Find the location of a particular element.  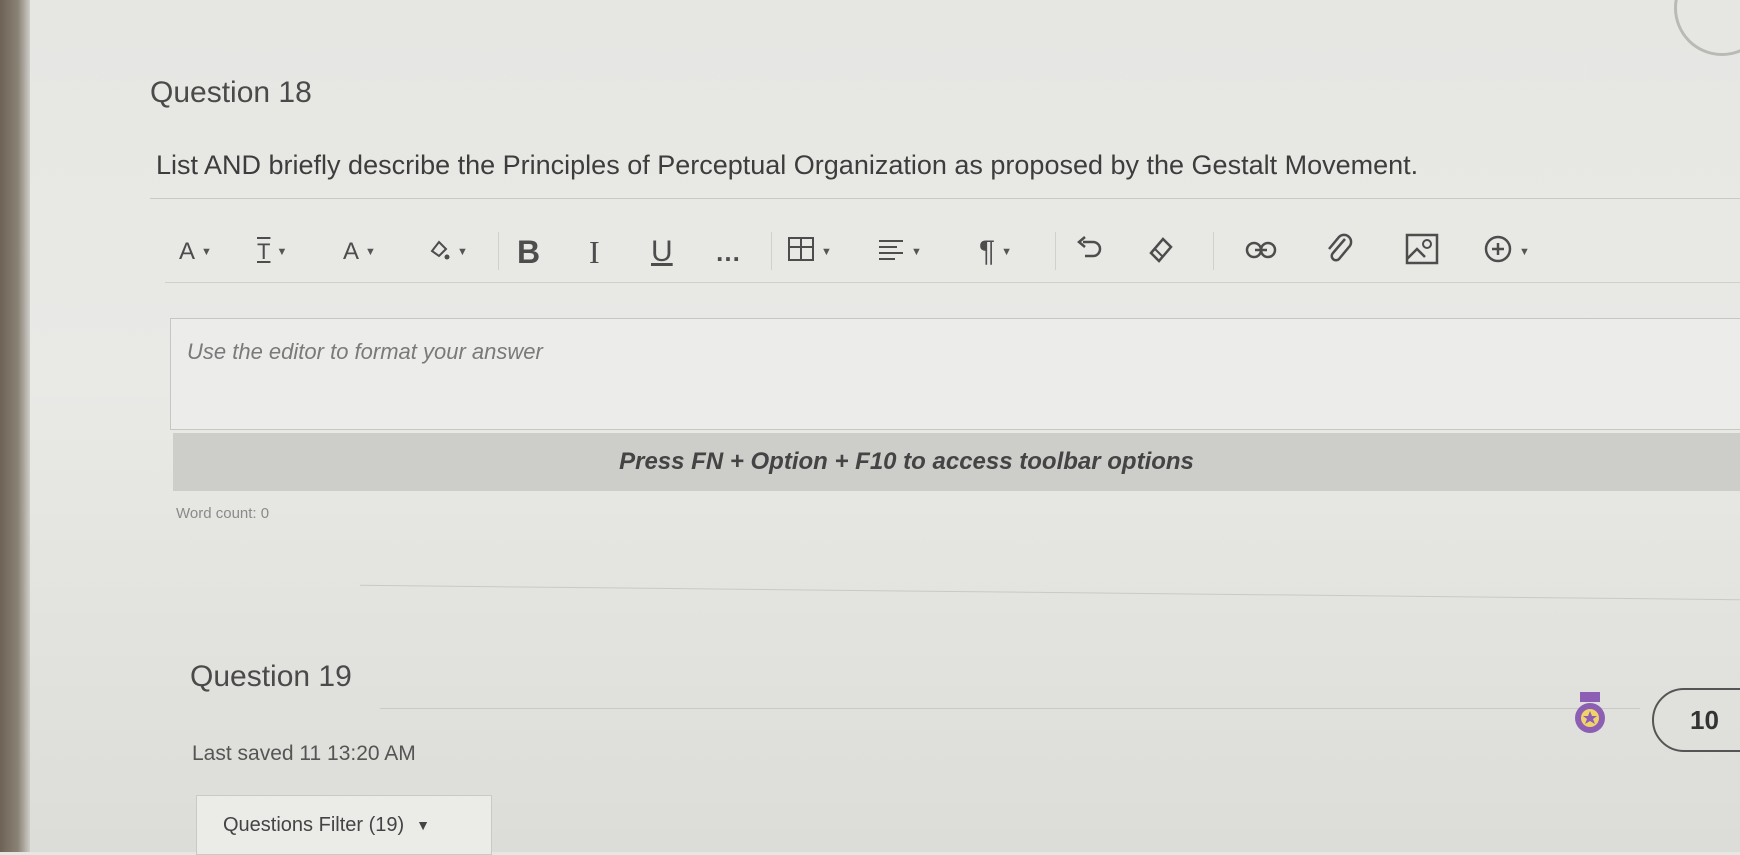

image-icon is located at coordinates (1422, 252).